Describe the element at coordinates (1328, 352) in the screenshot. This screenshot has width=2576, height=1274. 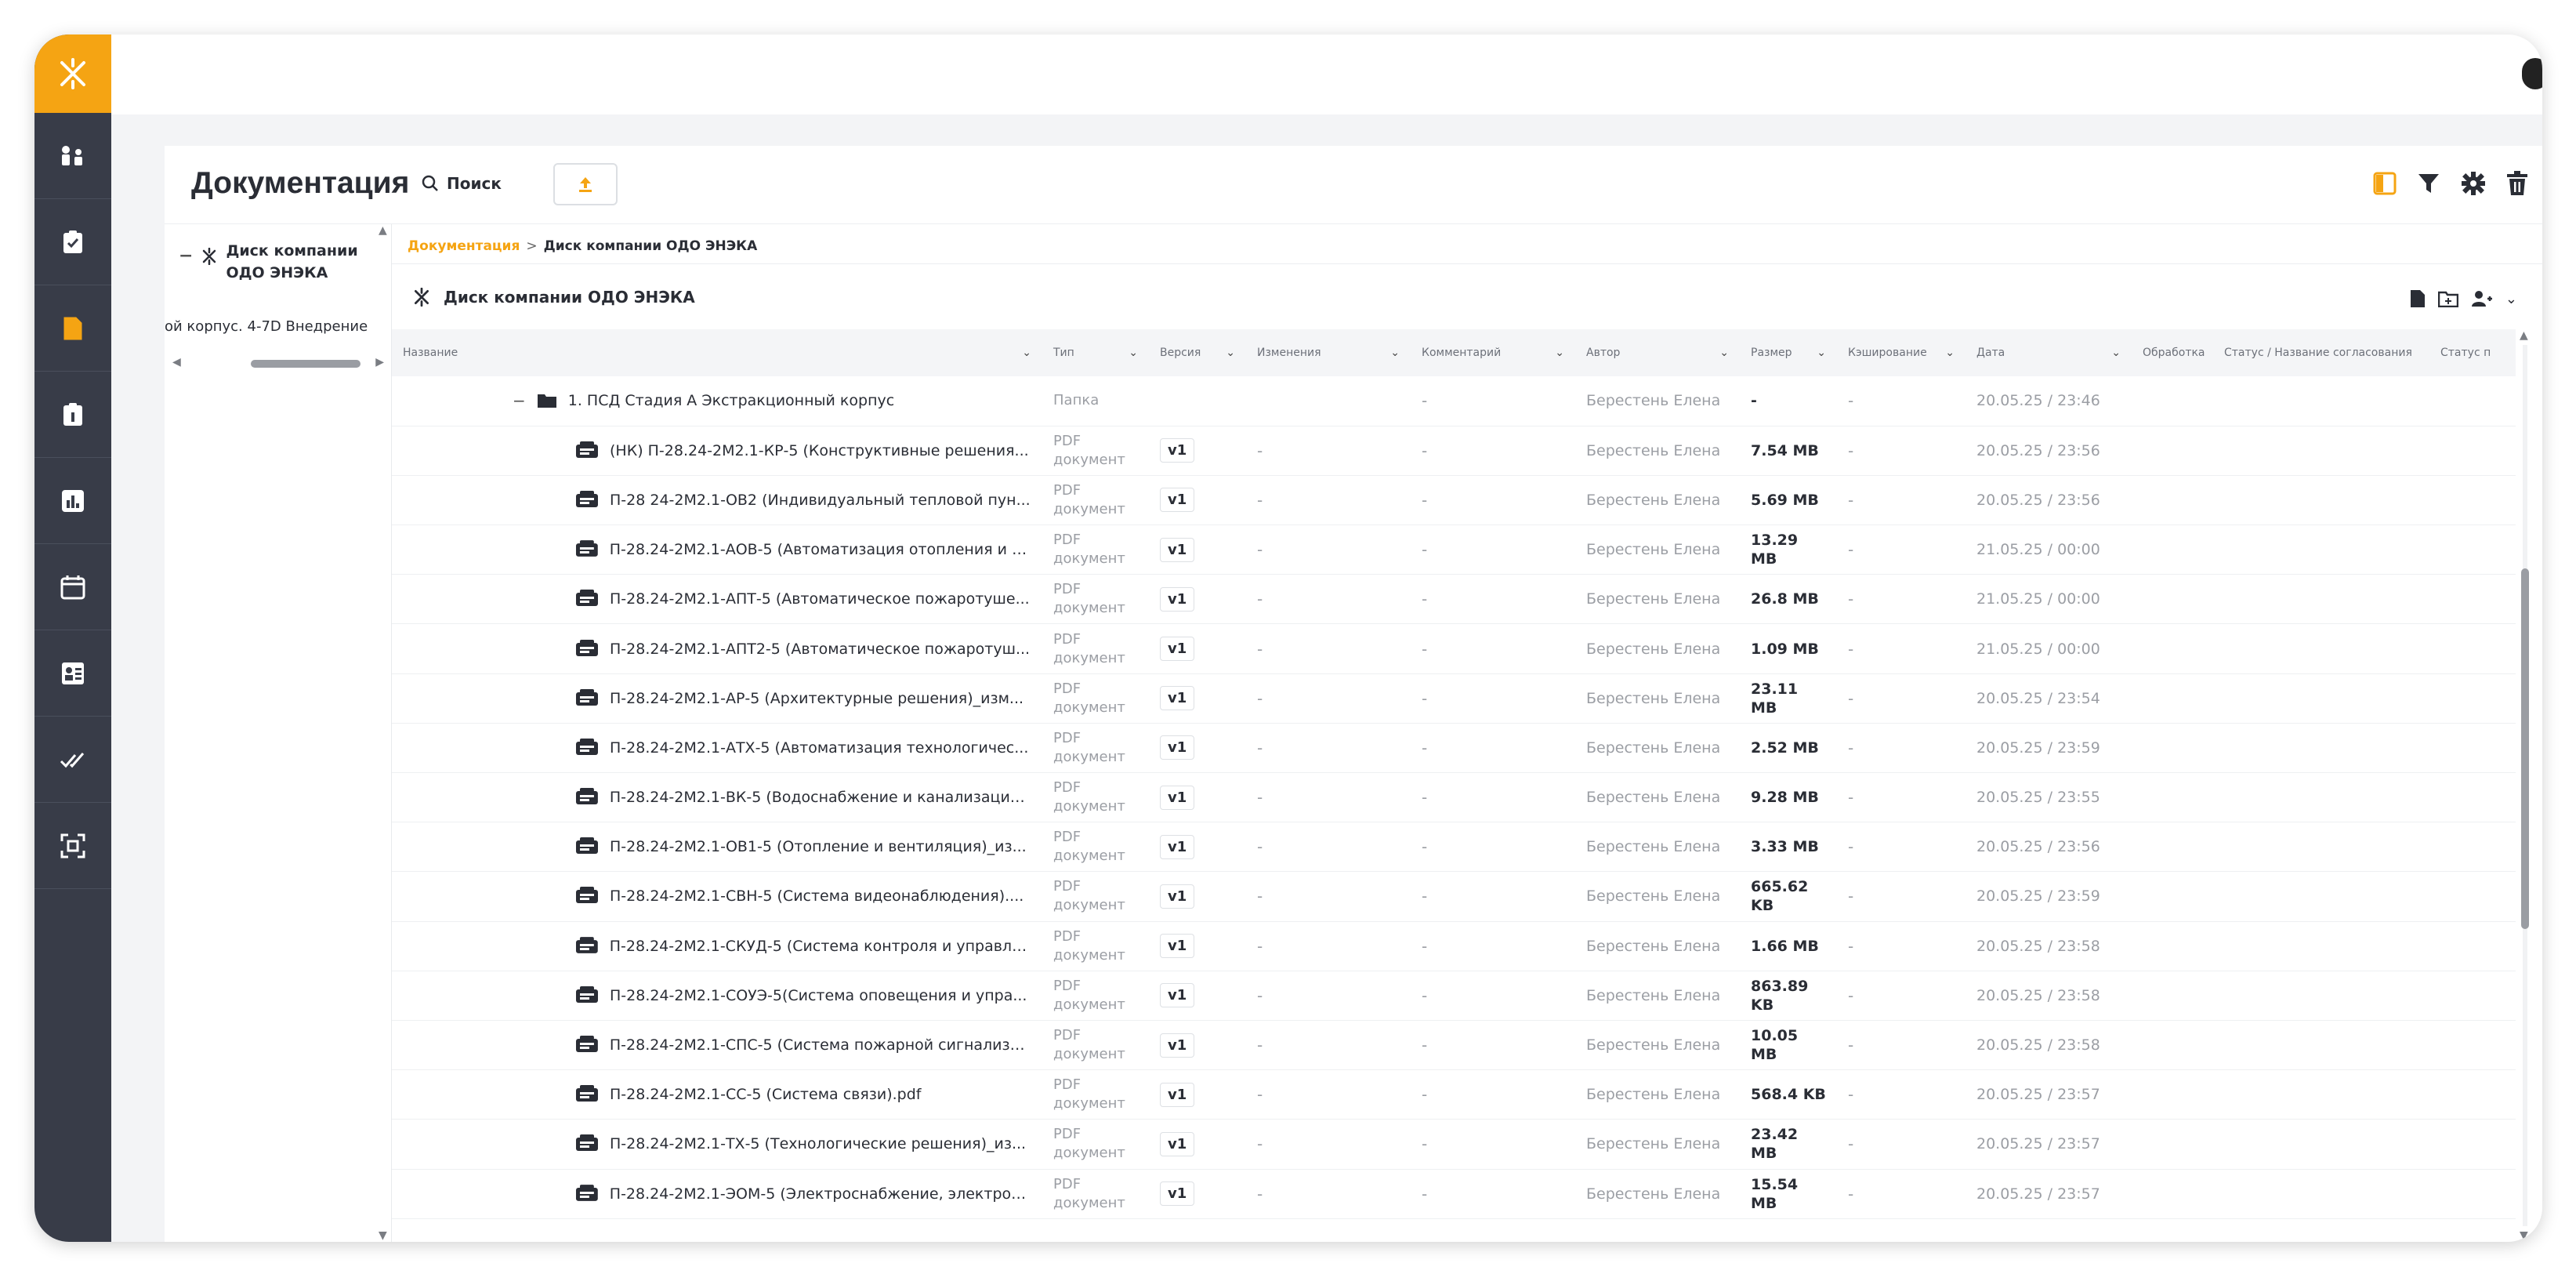
I see `column-header: Изменения ⌄` at that location.